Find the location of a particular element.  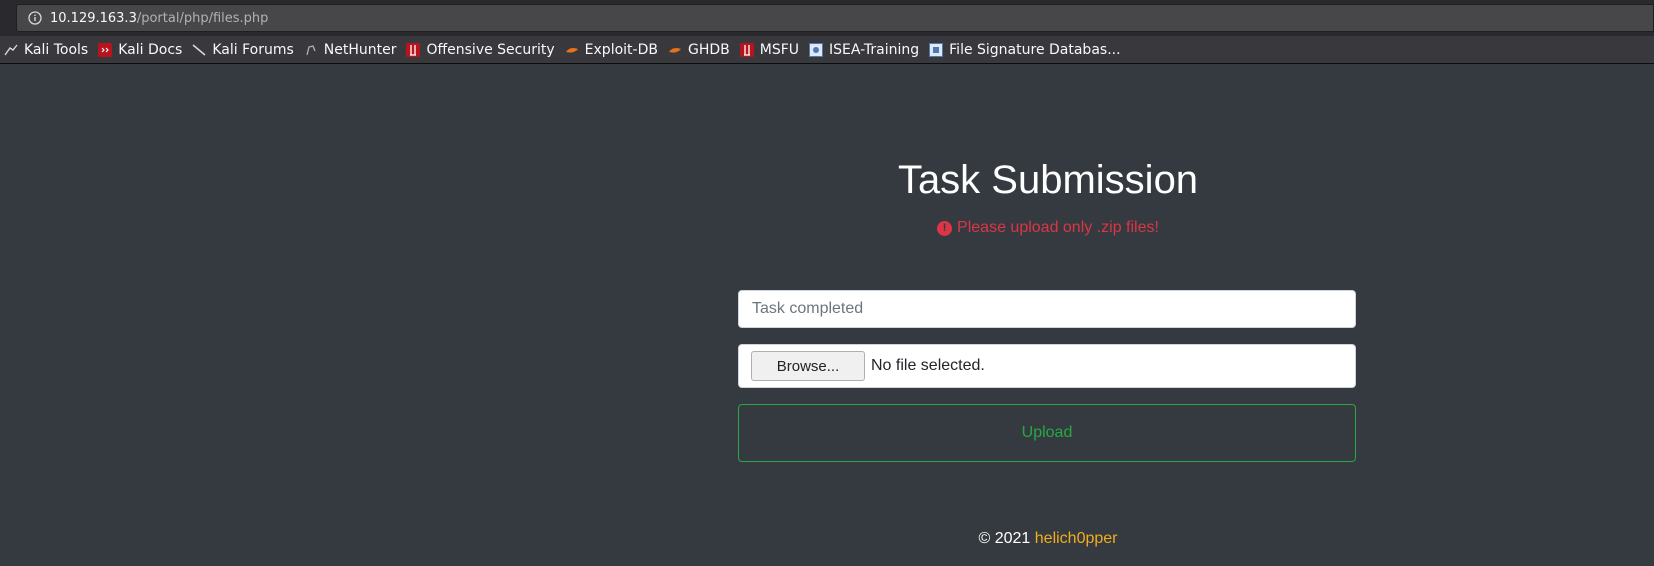

page-title: Task Submission is located at coordinates (1048, 180).